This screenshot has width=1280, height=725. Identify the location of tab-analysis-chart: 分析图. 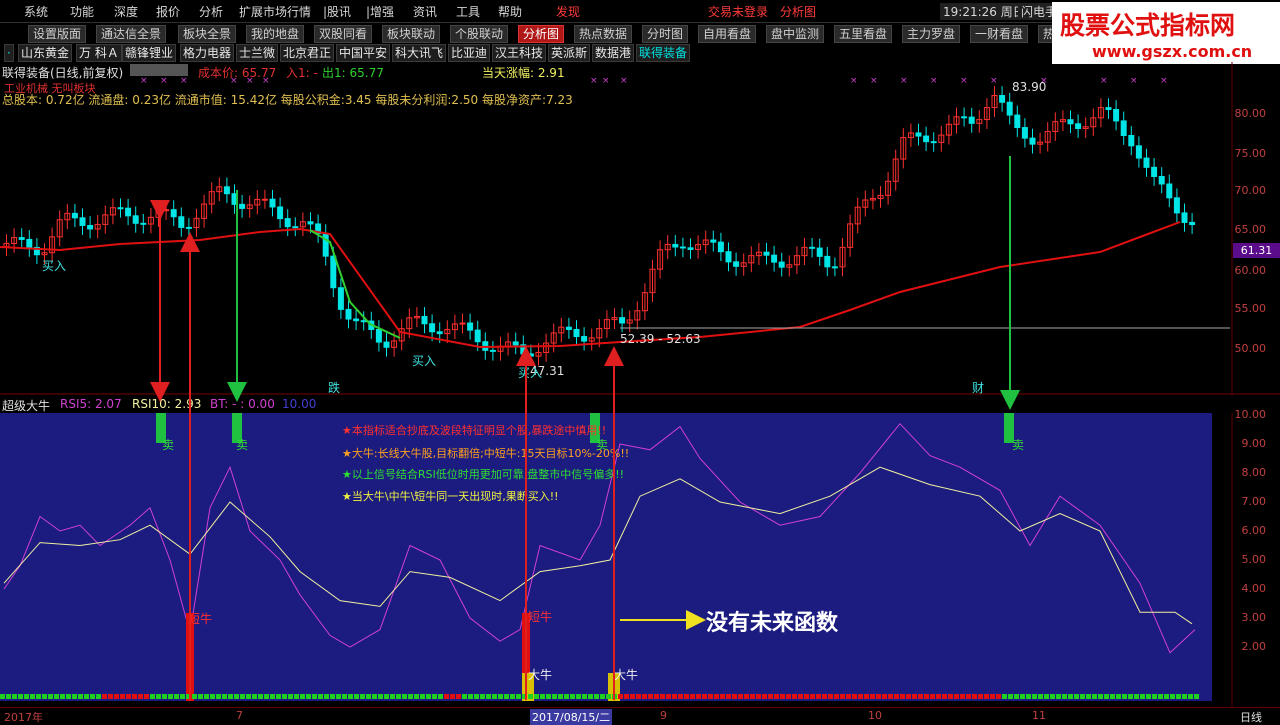
(541, 34).